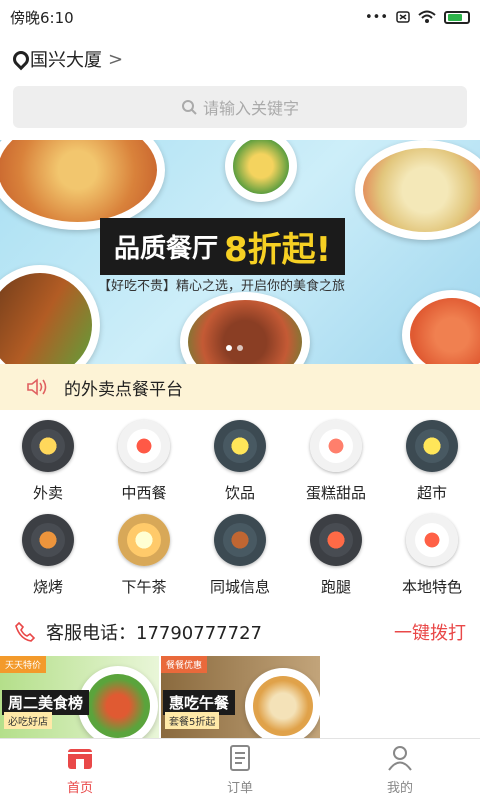 The height and width of the screenshot is (800, 480). Describe the element at coordinates (239, 493) in the screenshot. I see `category-label: 饮品` at that location.